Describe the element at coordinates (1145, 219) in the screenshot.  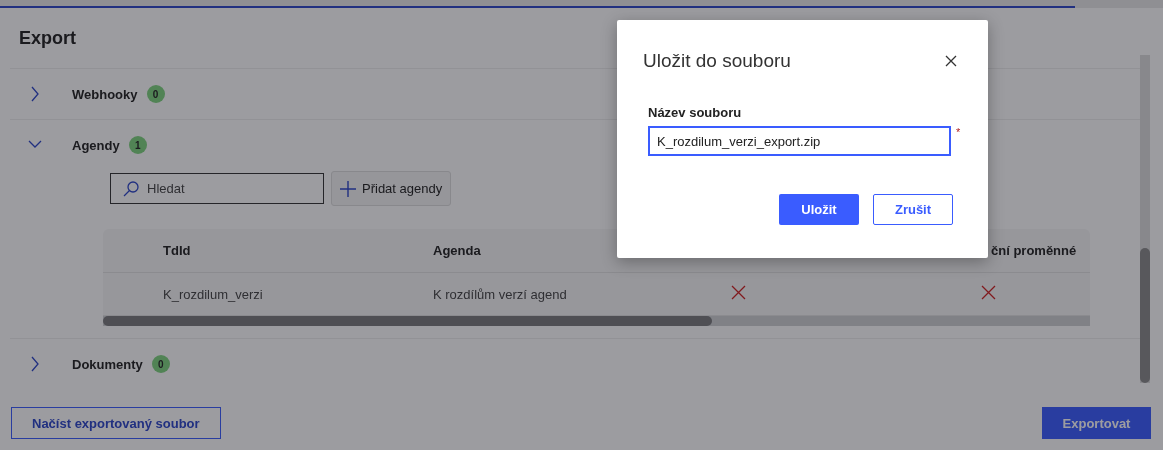
I see `vertical-scrollbar` at that location.